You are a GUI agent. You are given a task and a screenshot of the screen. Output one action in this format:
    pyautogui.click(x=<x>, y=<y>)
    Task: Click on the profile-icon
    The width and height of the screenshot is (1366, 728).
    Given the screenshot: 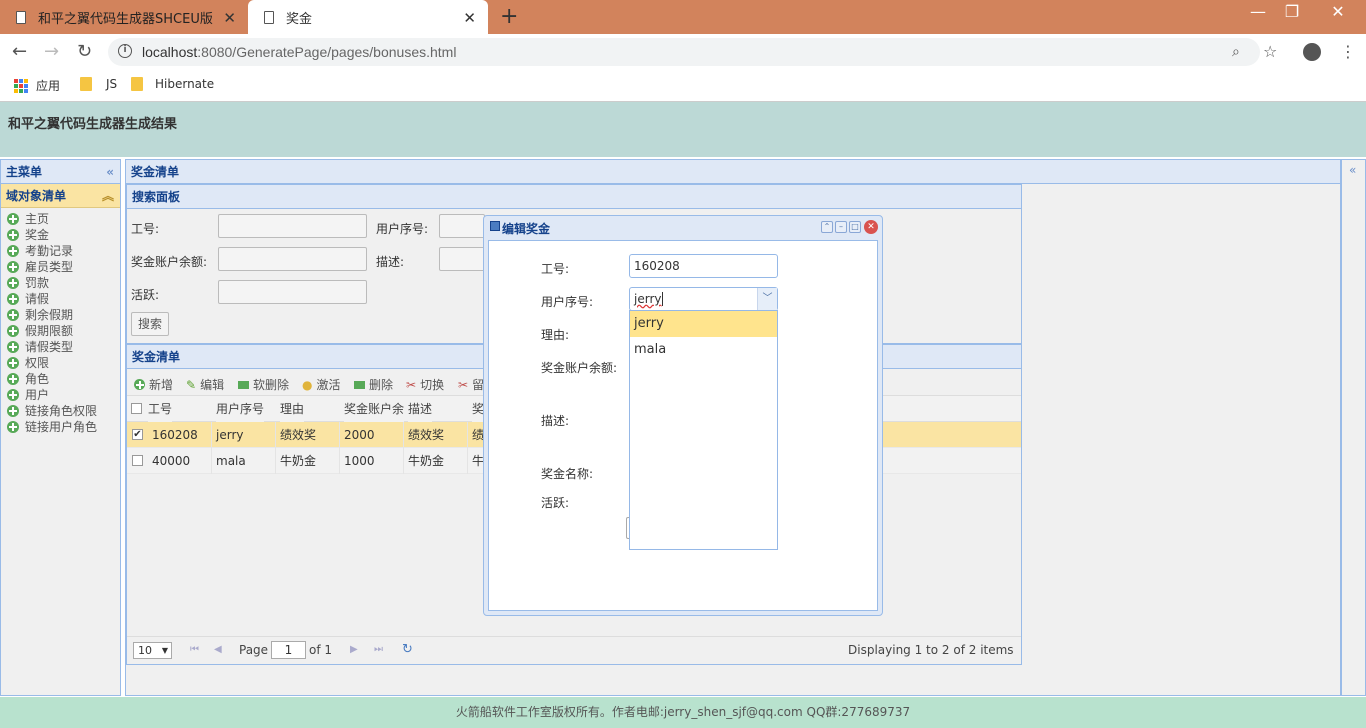 What is the action you would take?
    pyautogui.click(x=1312, y=52)
    